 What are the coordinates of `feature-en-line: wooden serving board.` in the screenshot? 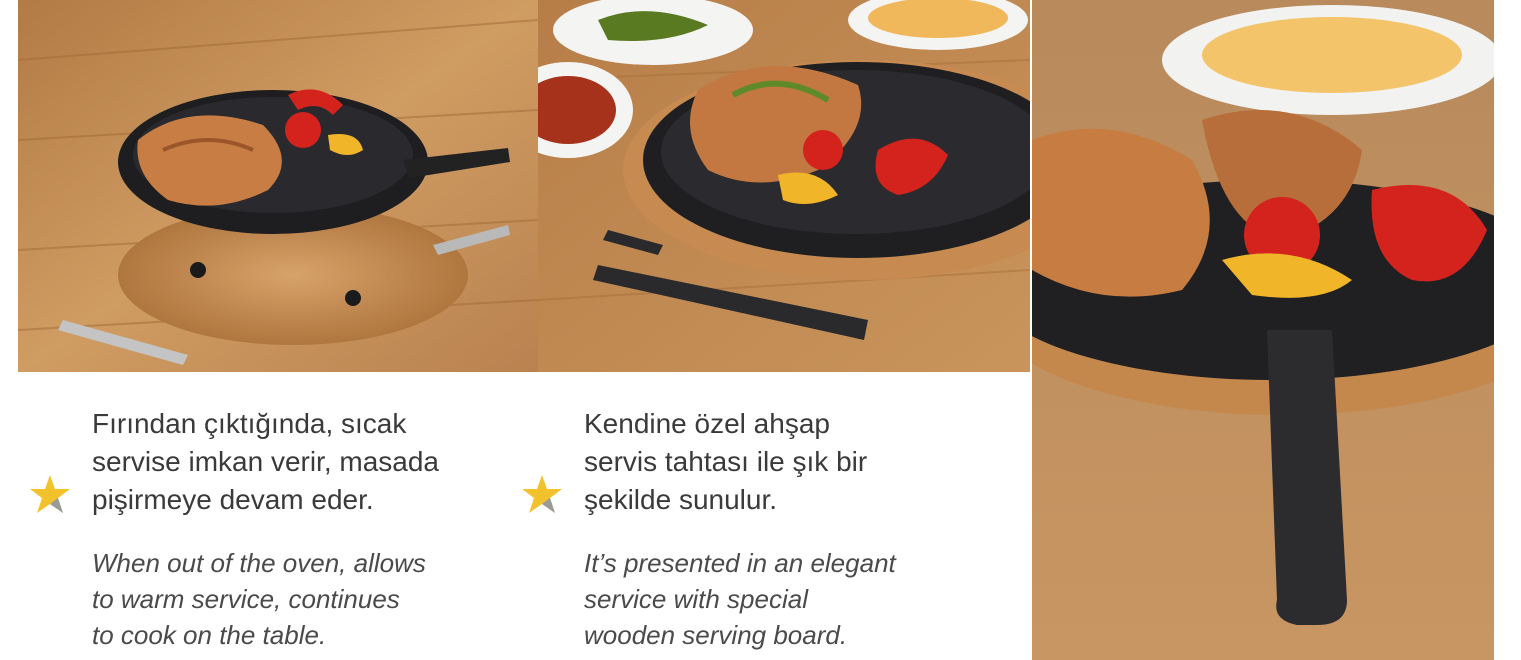 It's located at (716, 635).